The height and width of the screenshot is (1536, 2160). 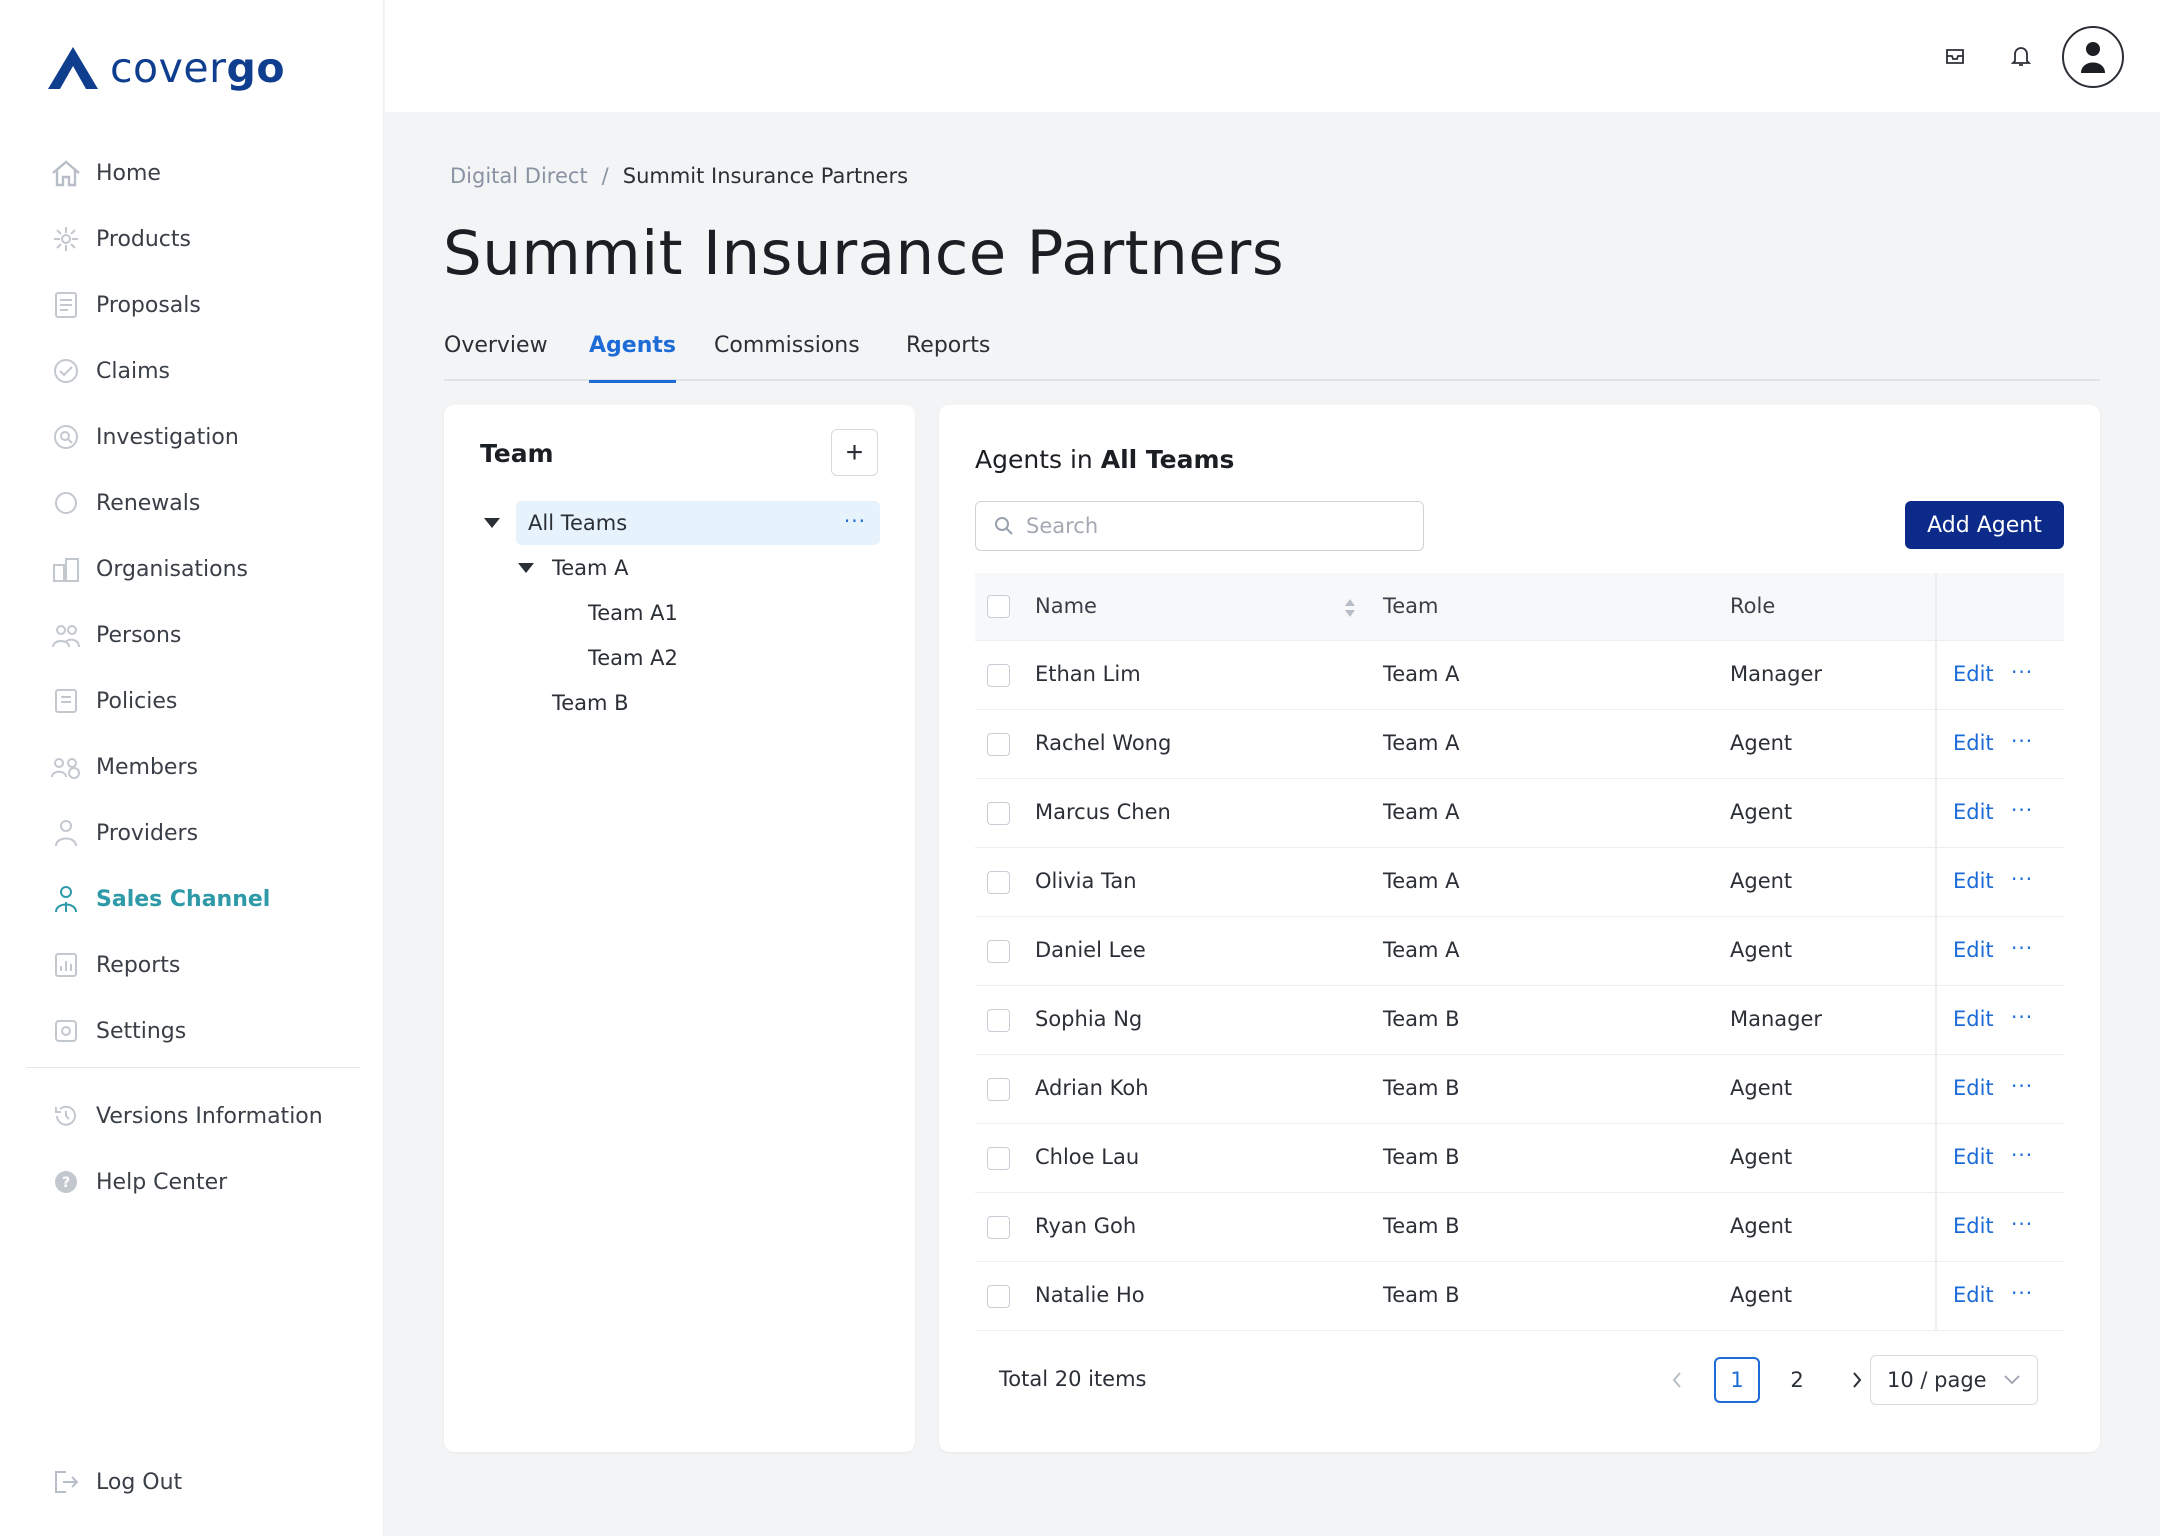 What do you see at coordinates (1086, 881) in the screenshot?
I see `agent-name: Olivia Tan` at bounding box center [1086, 881].